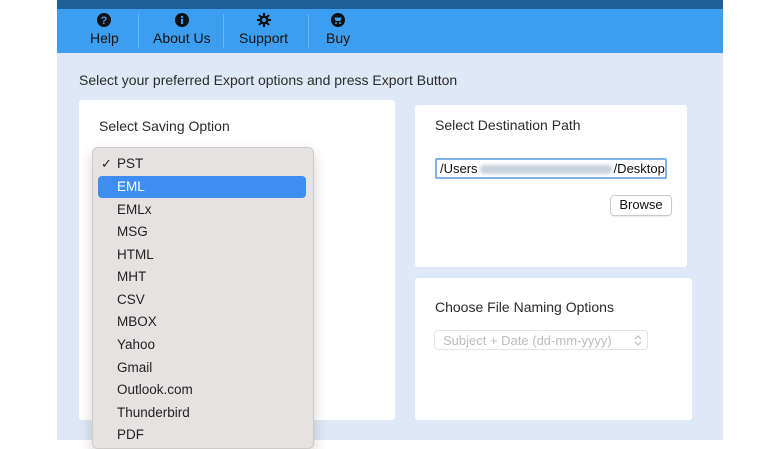 The height and width of the screenshot is (449, 780). Describe the element at coordinates (264, 38) in the screenshot. I see `support-label: Support` at that location.